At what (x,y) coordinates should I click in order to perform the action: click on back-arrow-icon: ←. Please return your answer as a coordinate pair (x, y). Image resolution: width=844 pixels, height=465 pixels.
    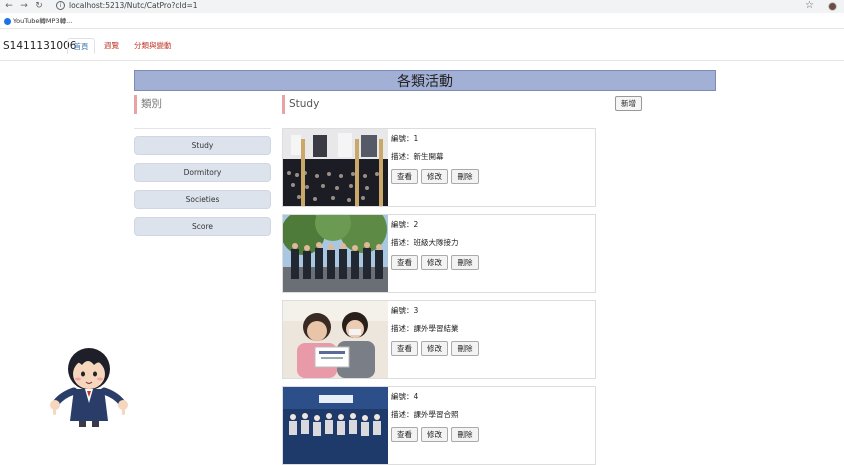
    Looking at the image, I should click on (9, 6).